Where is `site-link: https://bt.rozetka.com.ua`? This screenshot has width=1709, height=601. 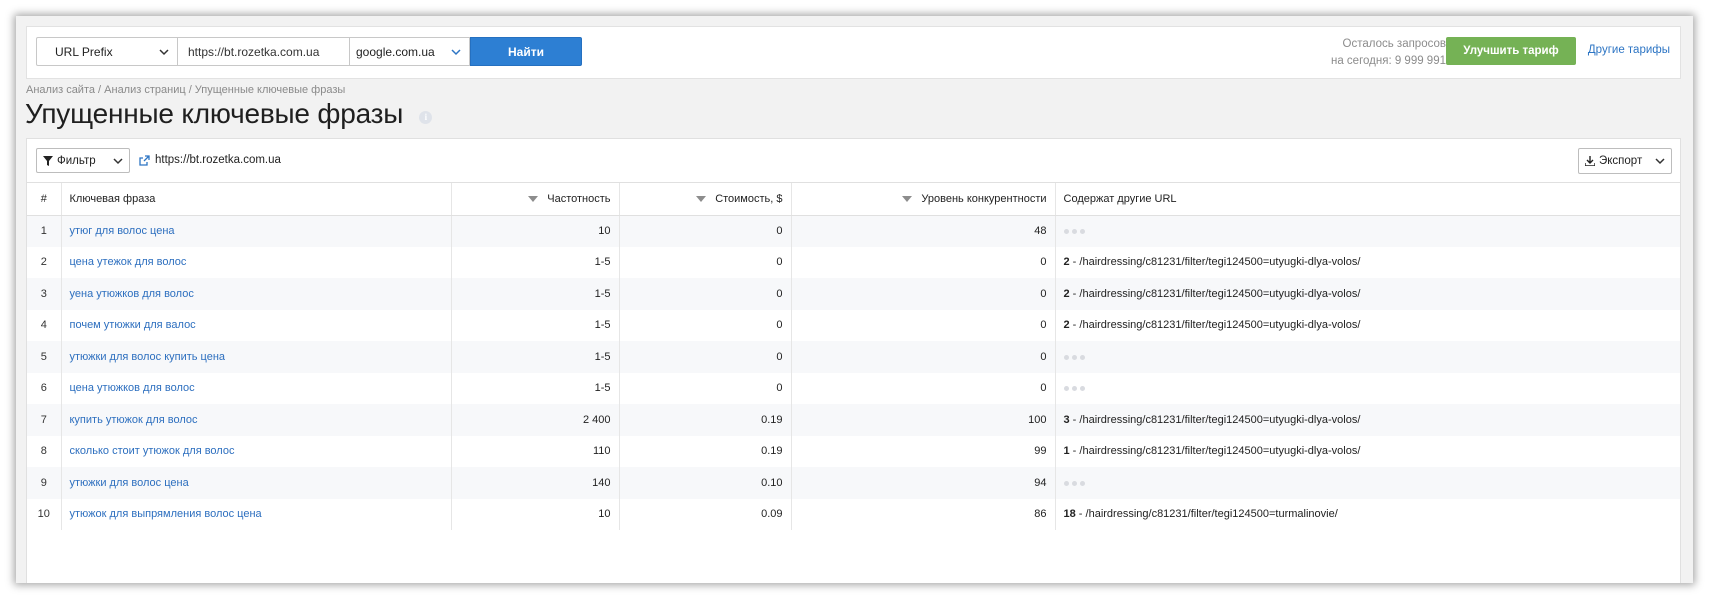
site-link: https://bt.rozetka.com.ua is located at coordinates (210, 160).